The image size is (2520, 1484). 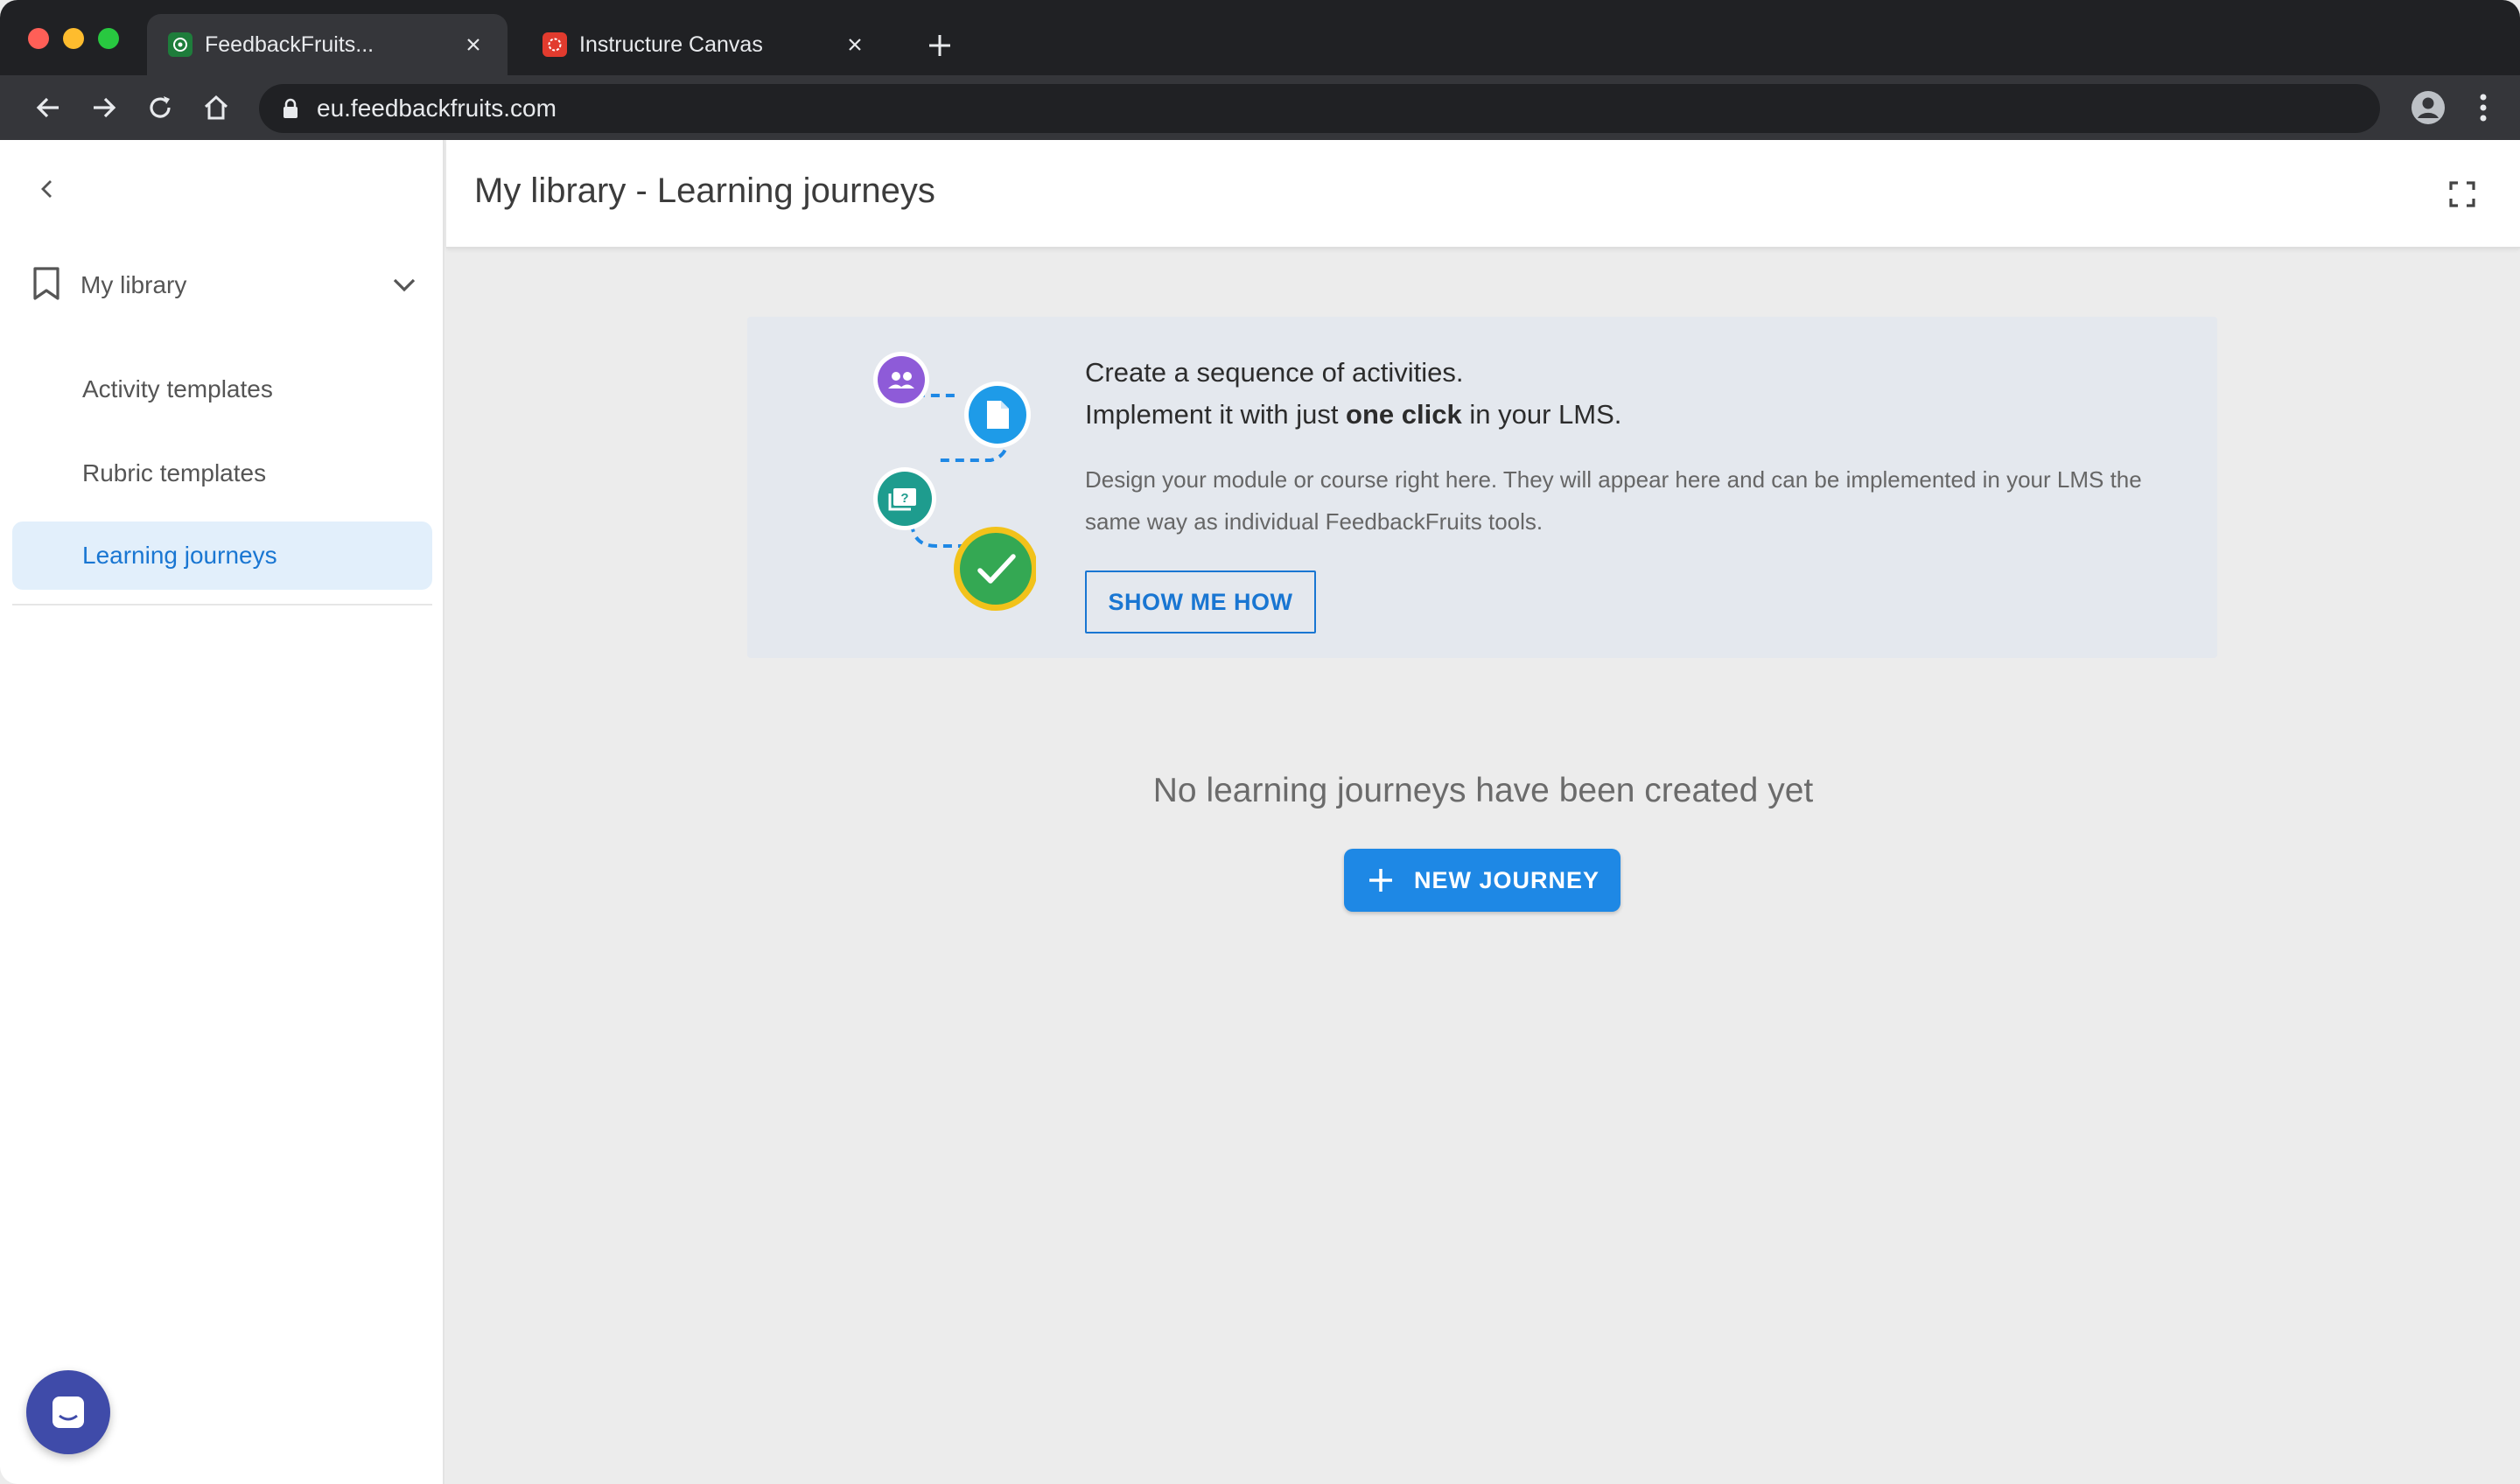 I want to click on tab-canvas: Instructure Canvas, so click(x=705, y=44).